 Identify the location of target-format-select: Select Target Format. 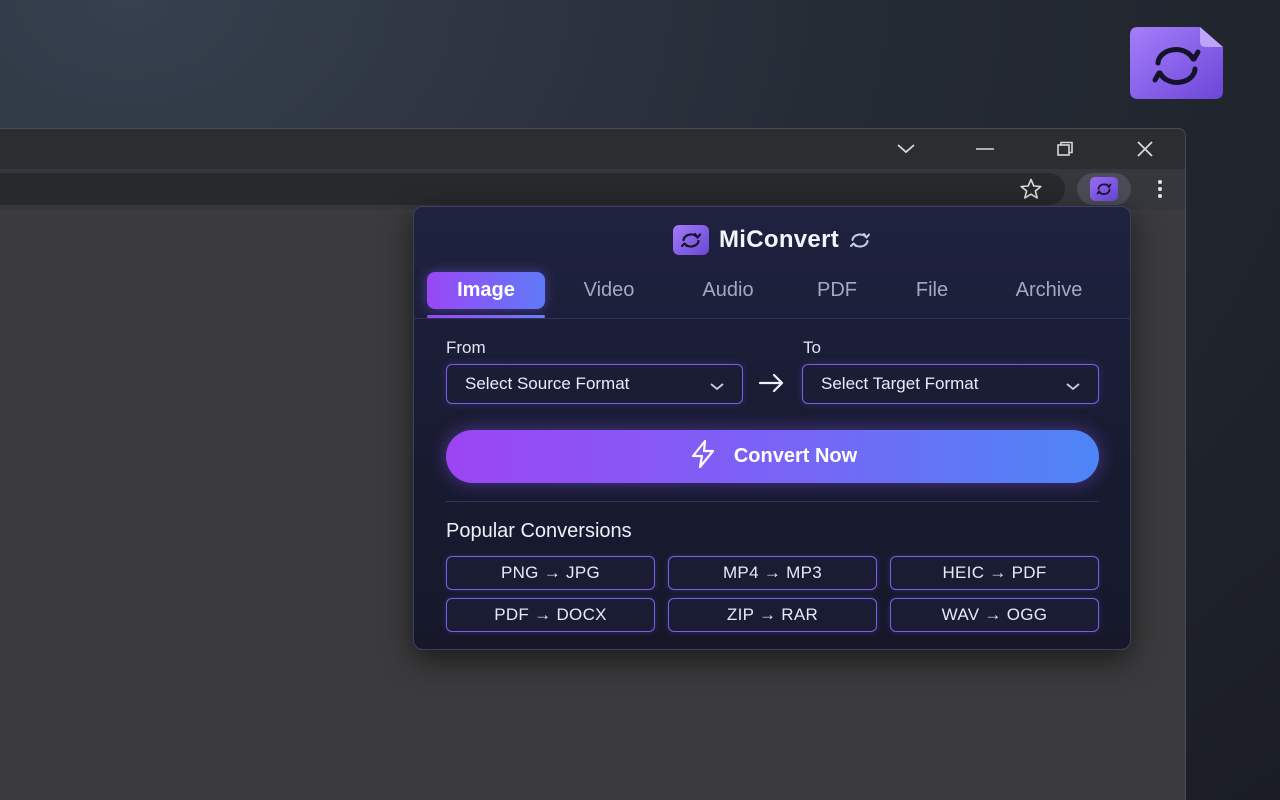
(950, 384).